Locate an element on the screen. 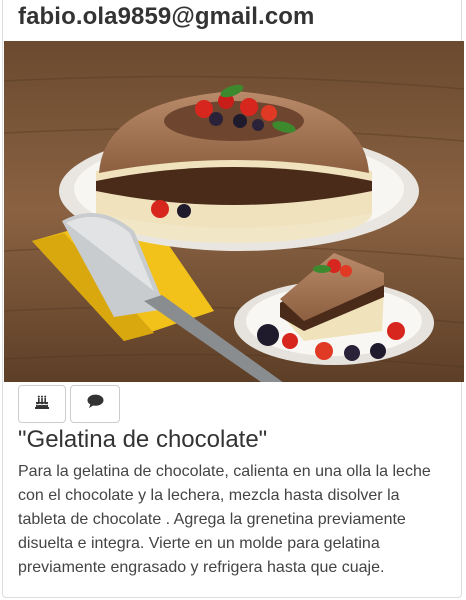  comment-icon is located at coordinates (95, 404).